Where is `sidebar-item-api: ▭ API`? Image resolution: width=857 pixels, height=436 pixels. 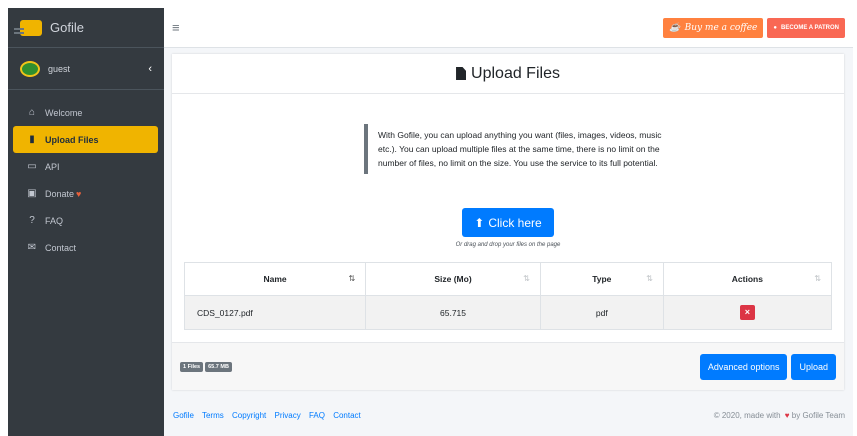 sidebar-item-api: ▭ API is located at coordinates (85, 166).